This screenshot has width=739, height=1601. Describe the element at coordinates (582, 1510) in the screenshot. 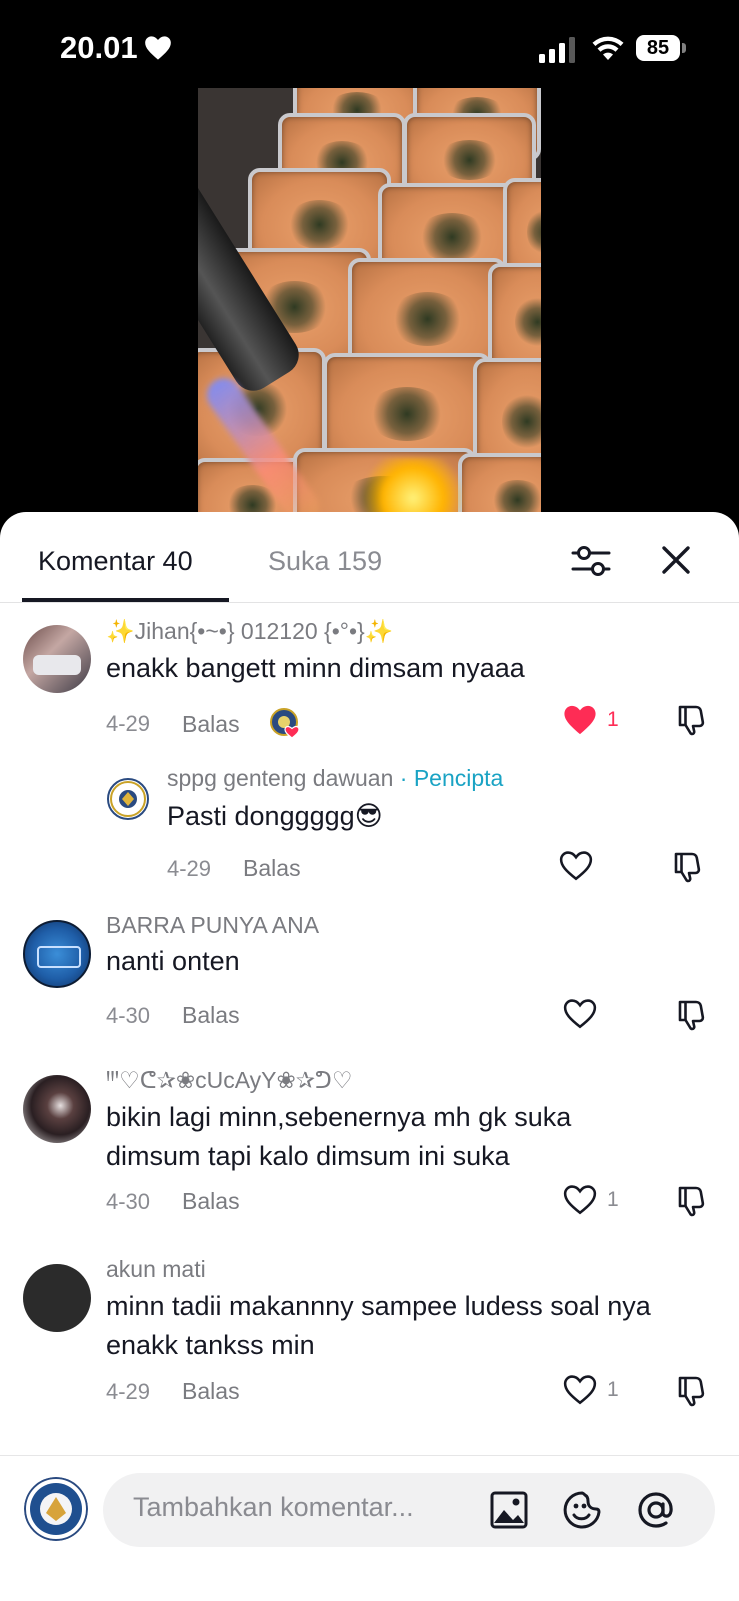

I see `sticker-icon` at that location.